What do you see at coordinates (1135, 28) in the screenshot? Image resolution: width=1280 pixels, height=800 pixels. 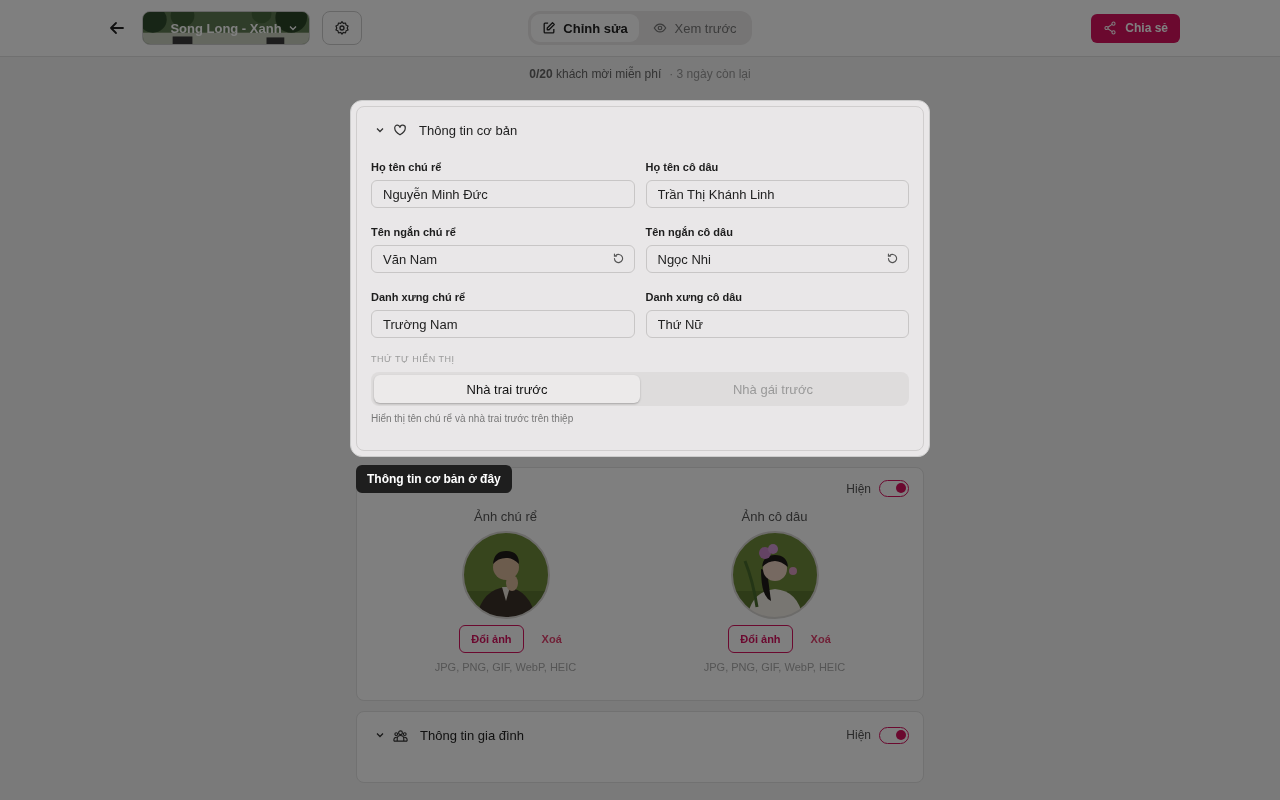 I see `share-button: Chia sẻ` at bounding box center [1135, 28].